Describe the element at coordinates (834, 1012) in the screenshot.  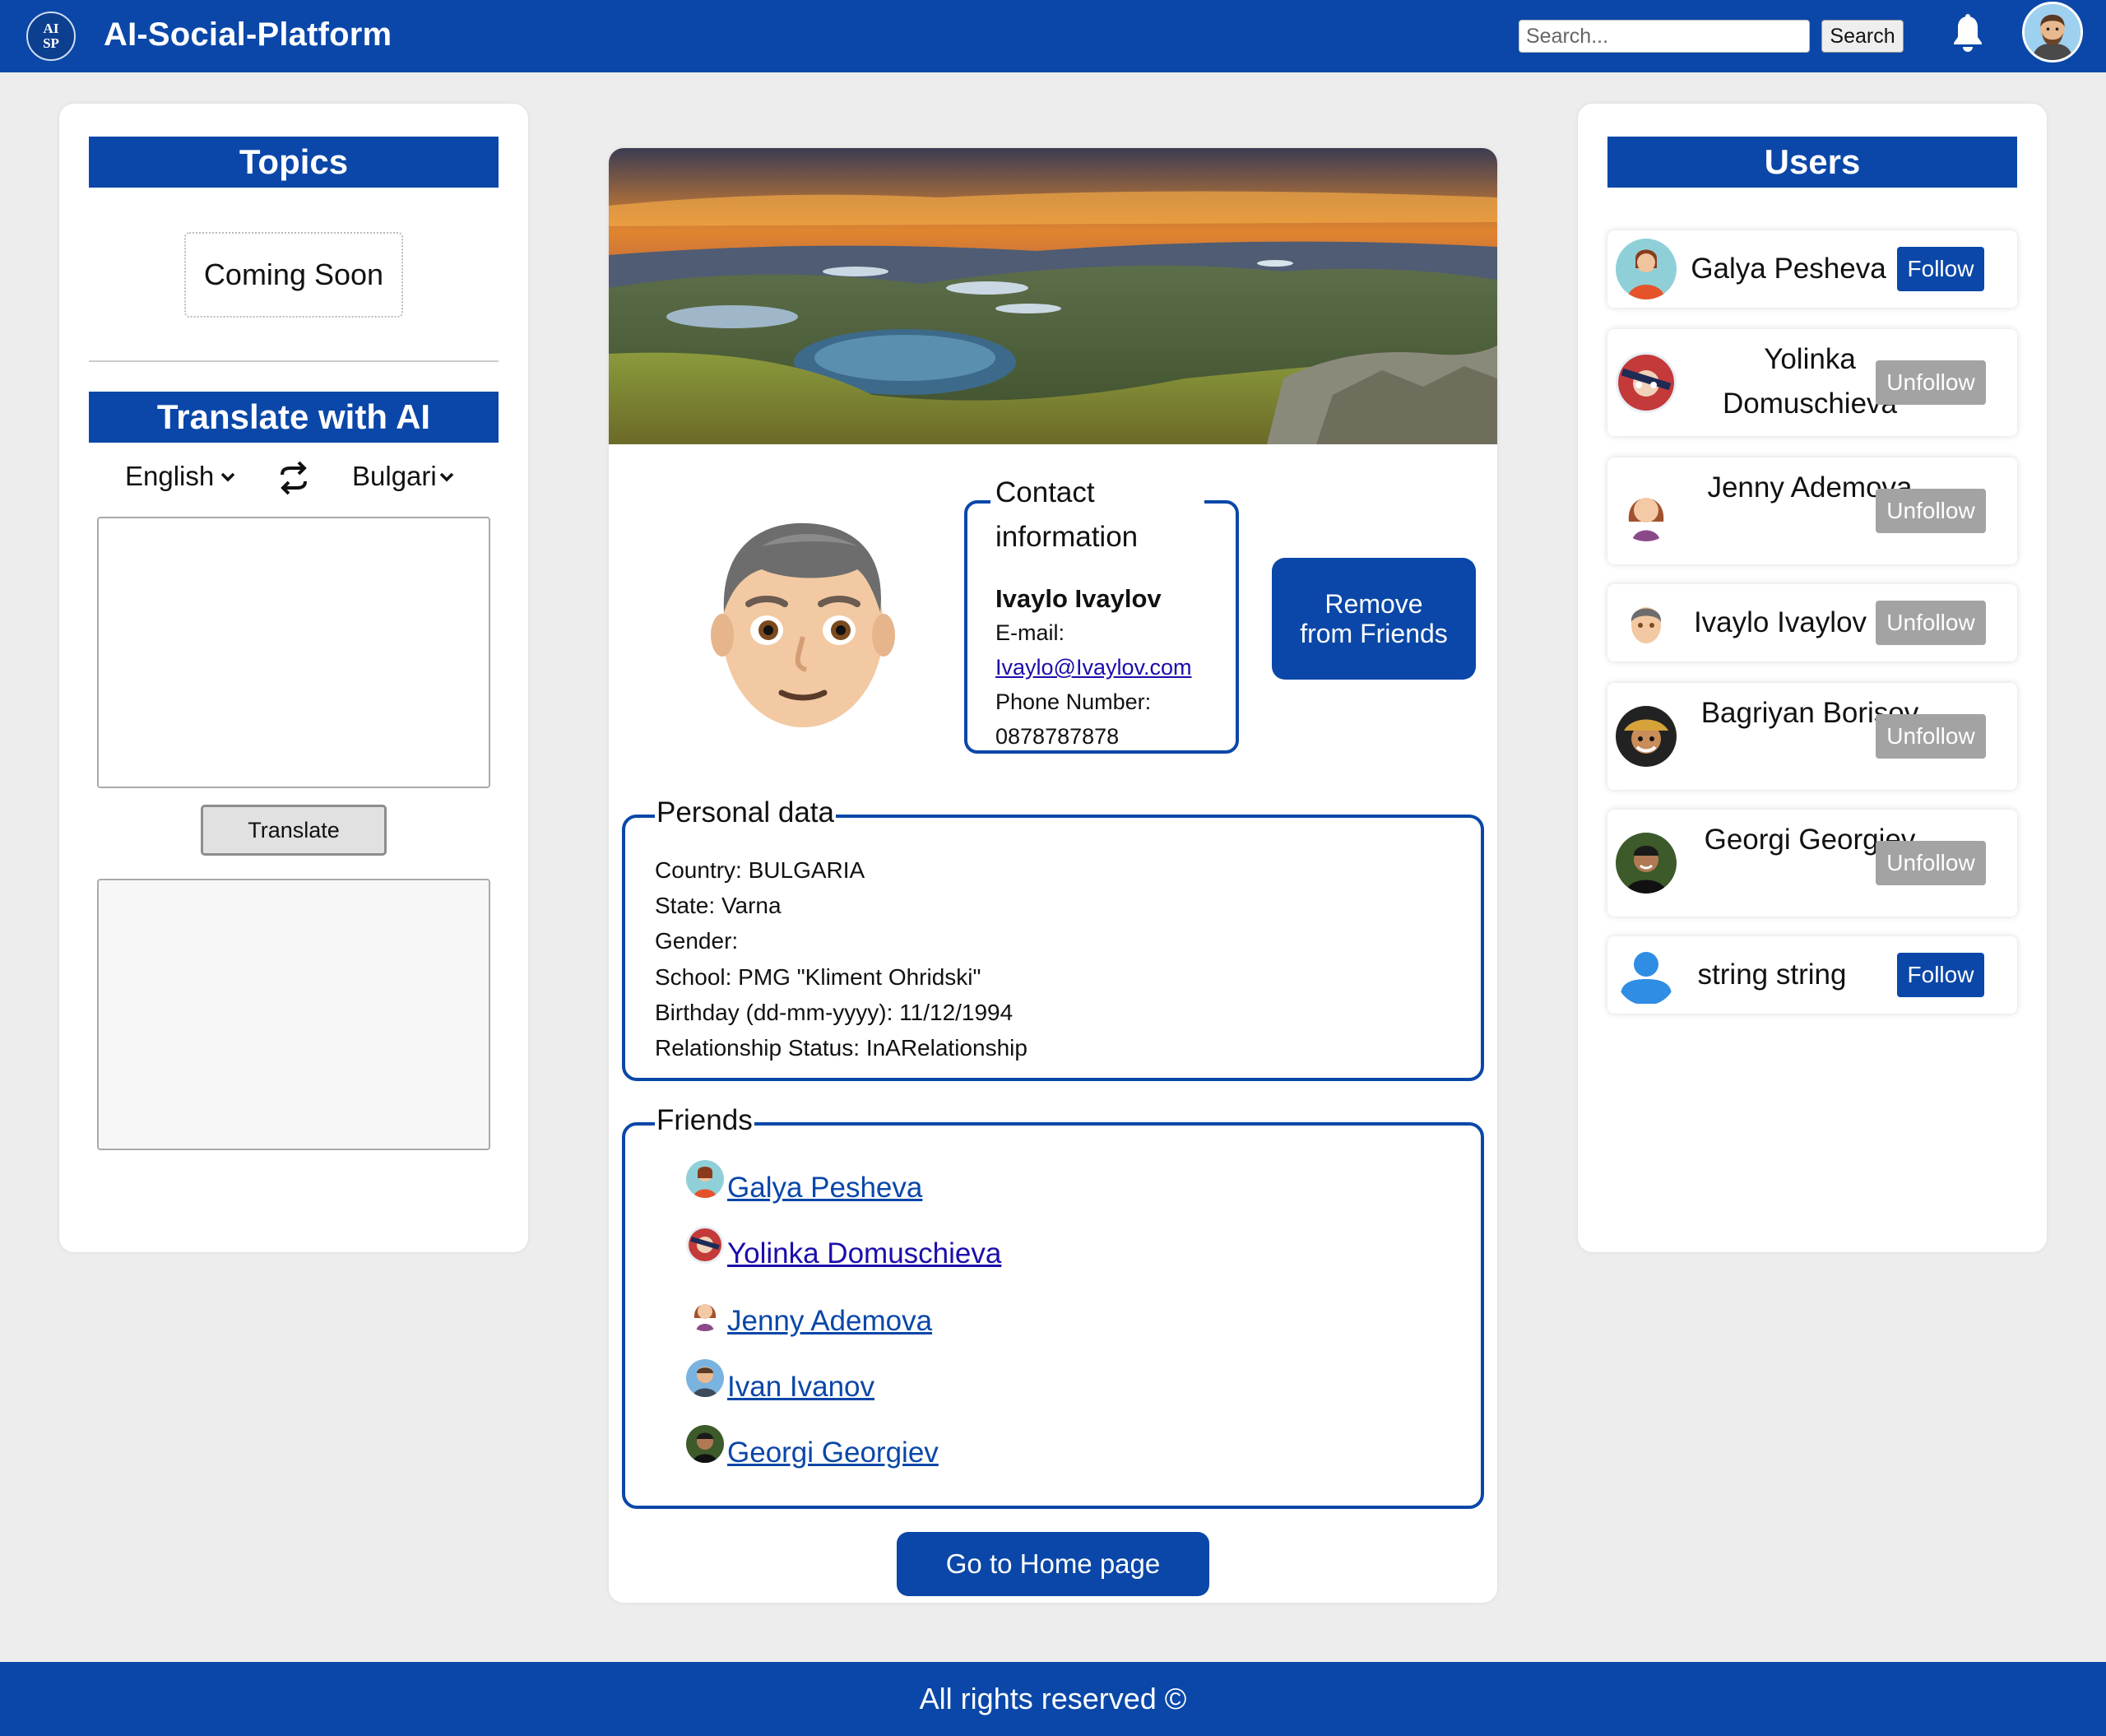
I see `birthday-field: Birthday (dd-mm-yyyy): 11/12/1994` at that location.